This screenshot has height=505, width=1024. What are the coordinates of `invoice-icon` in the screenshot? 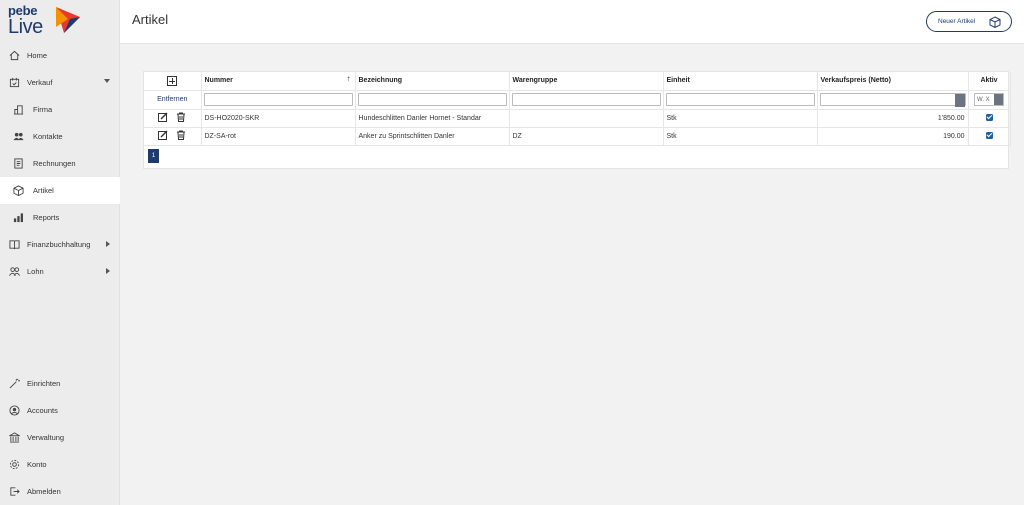 It's located at (18, 164).